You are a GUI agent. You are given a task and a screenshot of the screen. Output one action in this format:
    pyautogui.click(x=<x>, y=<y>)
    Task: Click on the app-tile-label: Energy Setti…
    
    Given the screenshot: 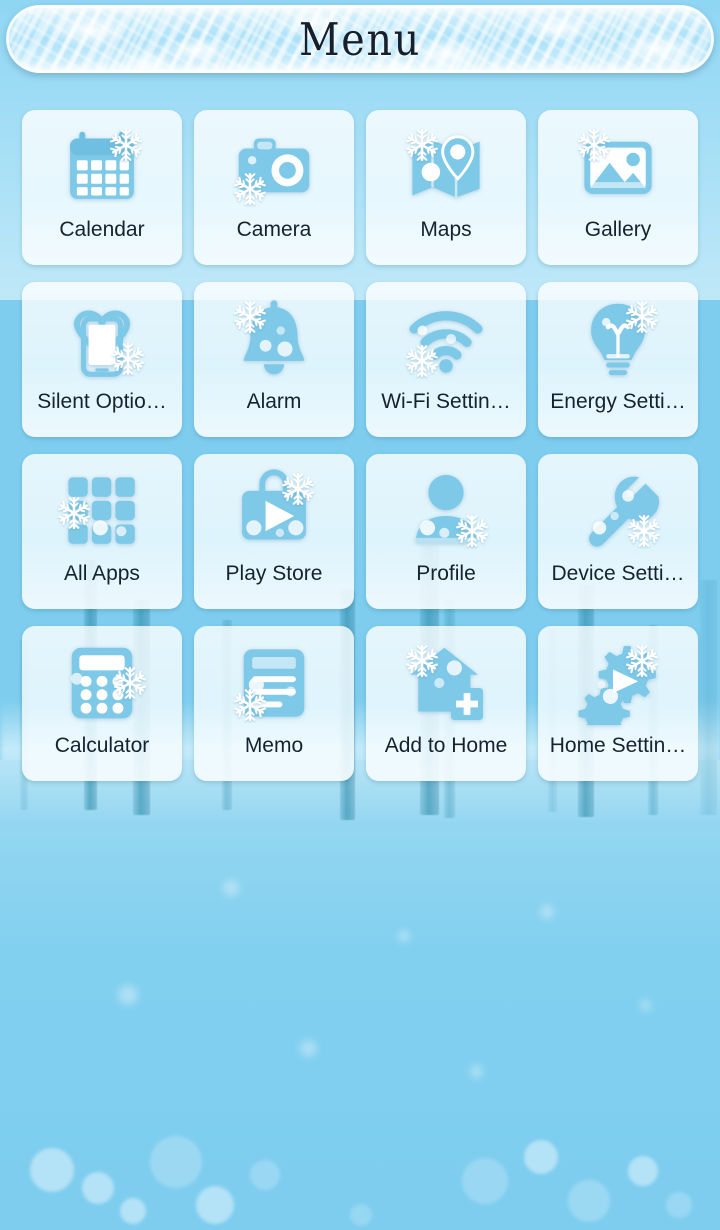 What is the action you would take?
    pyautogui.click(x=618, y=401)
    